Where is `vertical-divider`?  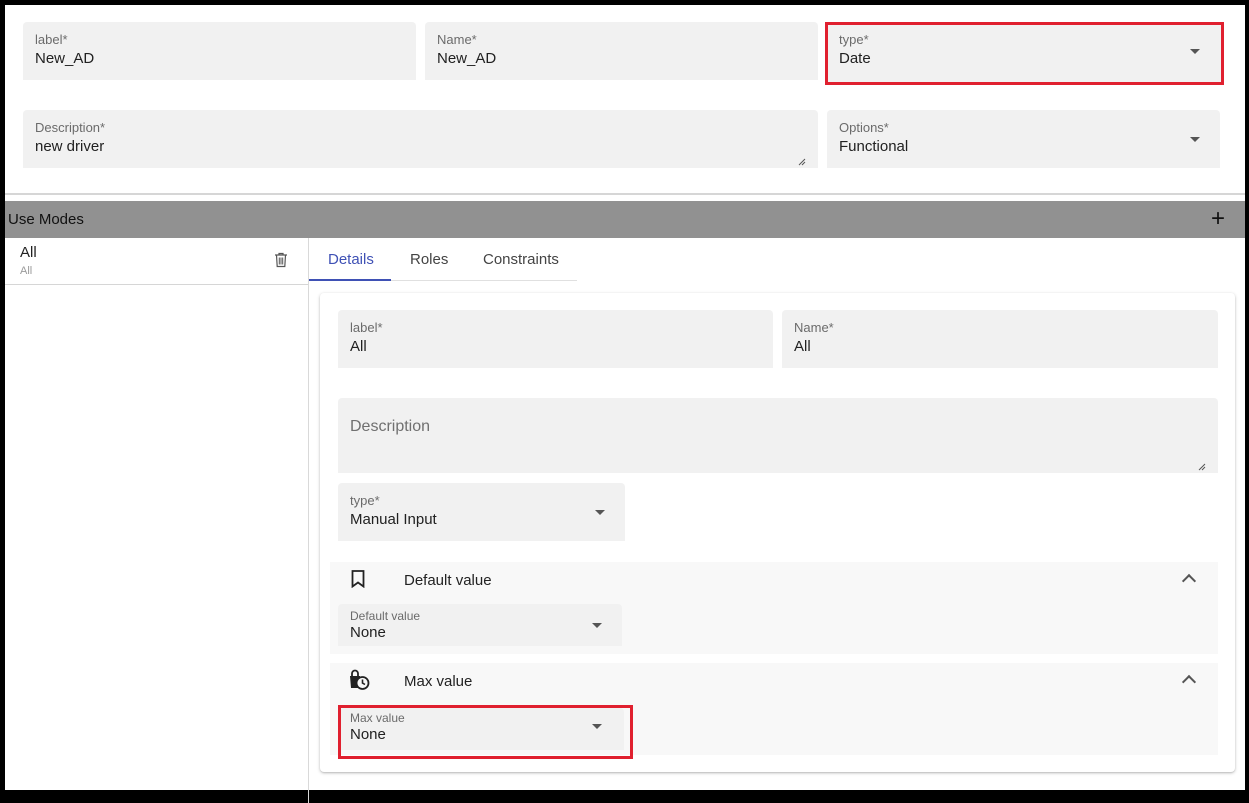 vertical-divider is located at coordinates (308, 520).